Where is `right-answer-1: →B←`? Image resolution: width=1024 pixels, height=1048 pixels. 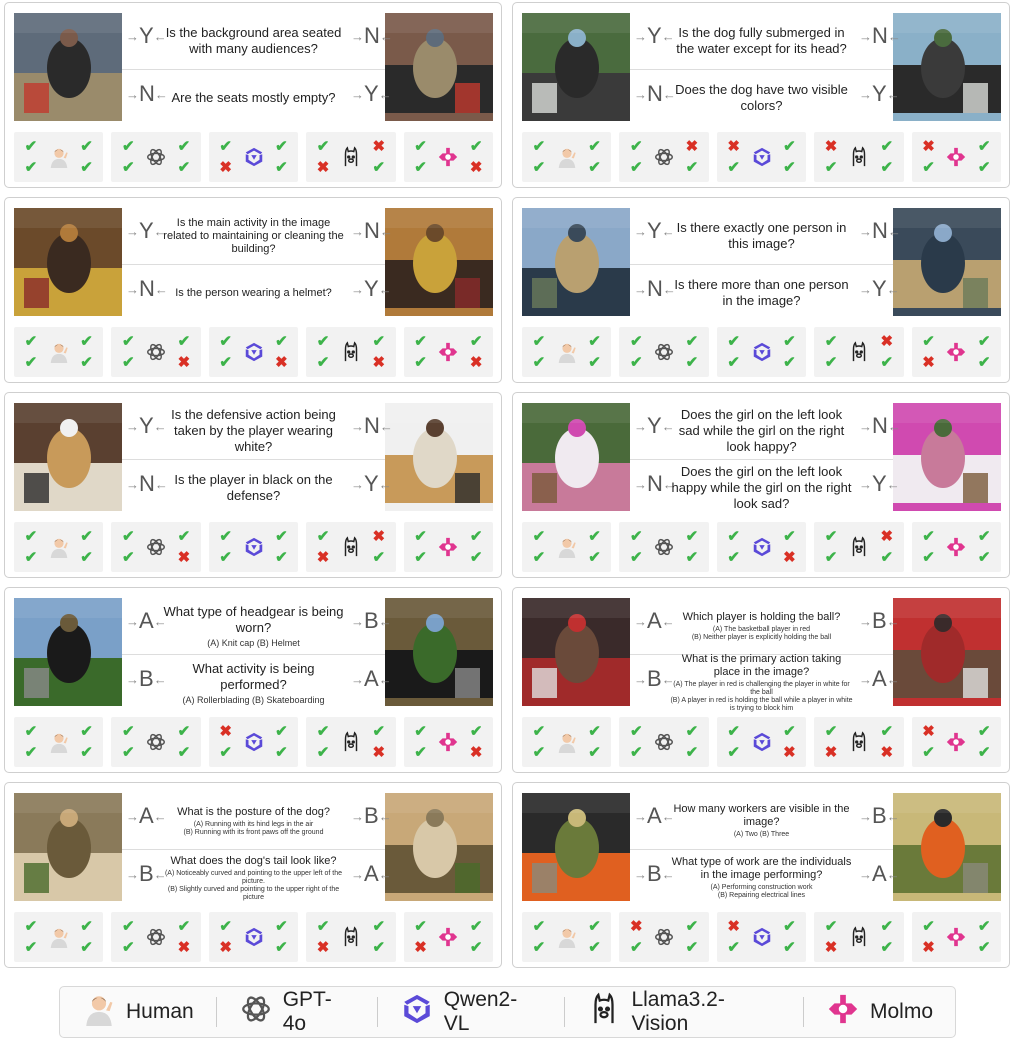
right-answer-1: →B← is located at coordinates (879, 620).